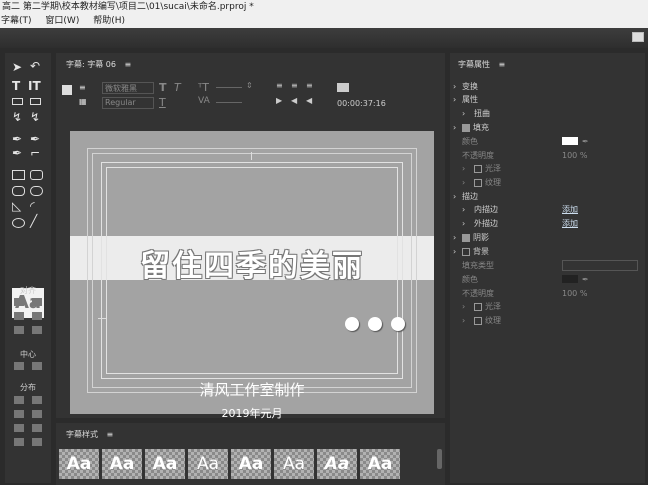 Image resolution: width=648 pixels, height=485 pixels. I want to click on align-center-text-icon: ≡, so click(294, 85).